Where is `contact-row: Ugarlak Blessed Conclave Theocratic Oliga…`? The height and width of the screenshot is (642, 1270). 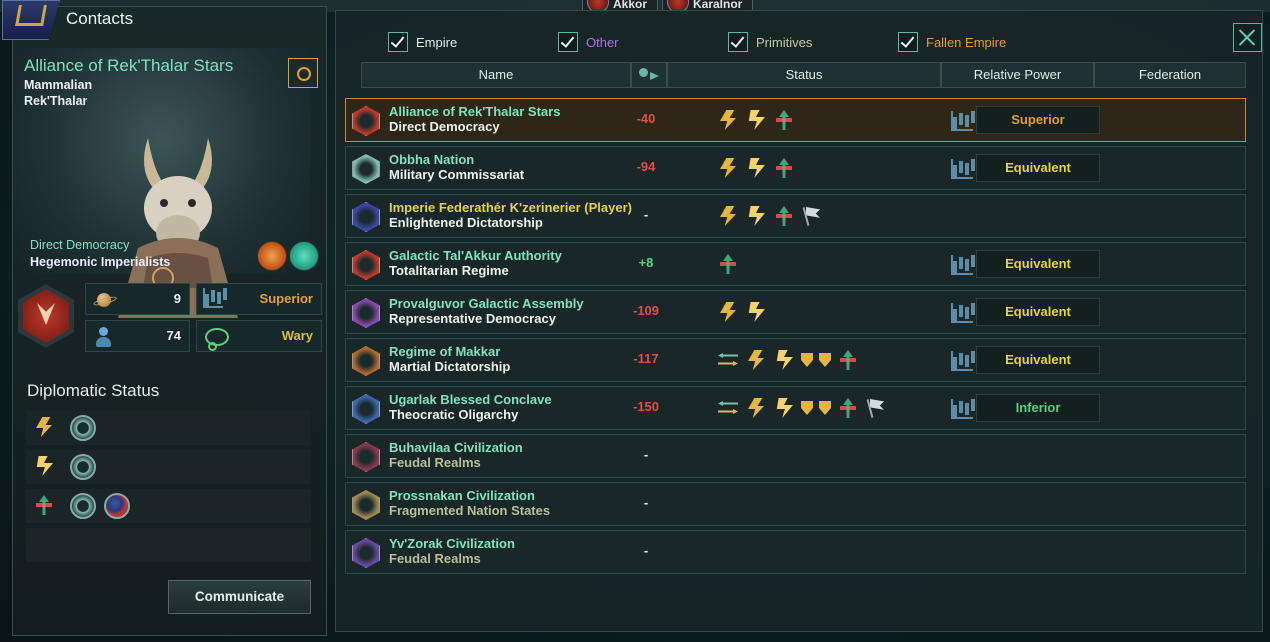
contact-row: Ugarlak Blessed Conclave Theocratic Oliga… is located at coordinates (795, 408).